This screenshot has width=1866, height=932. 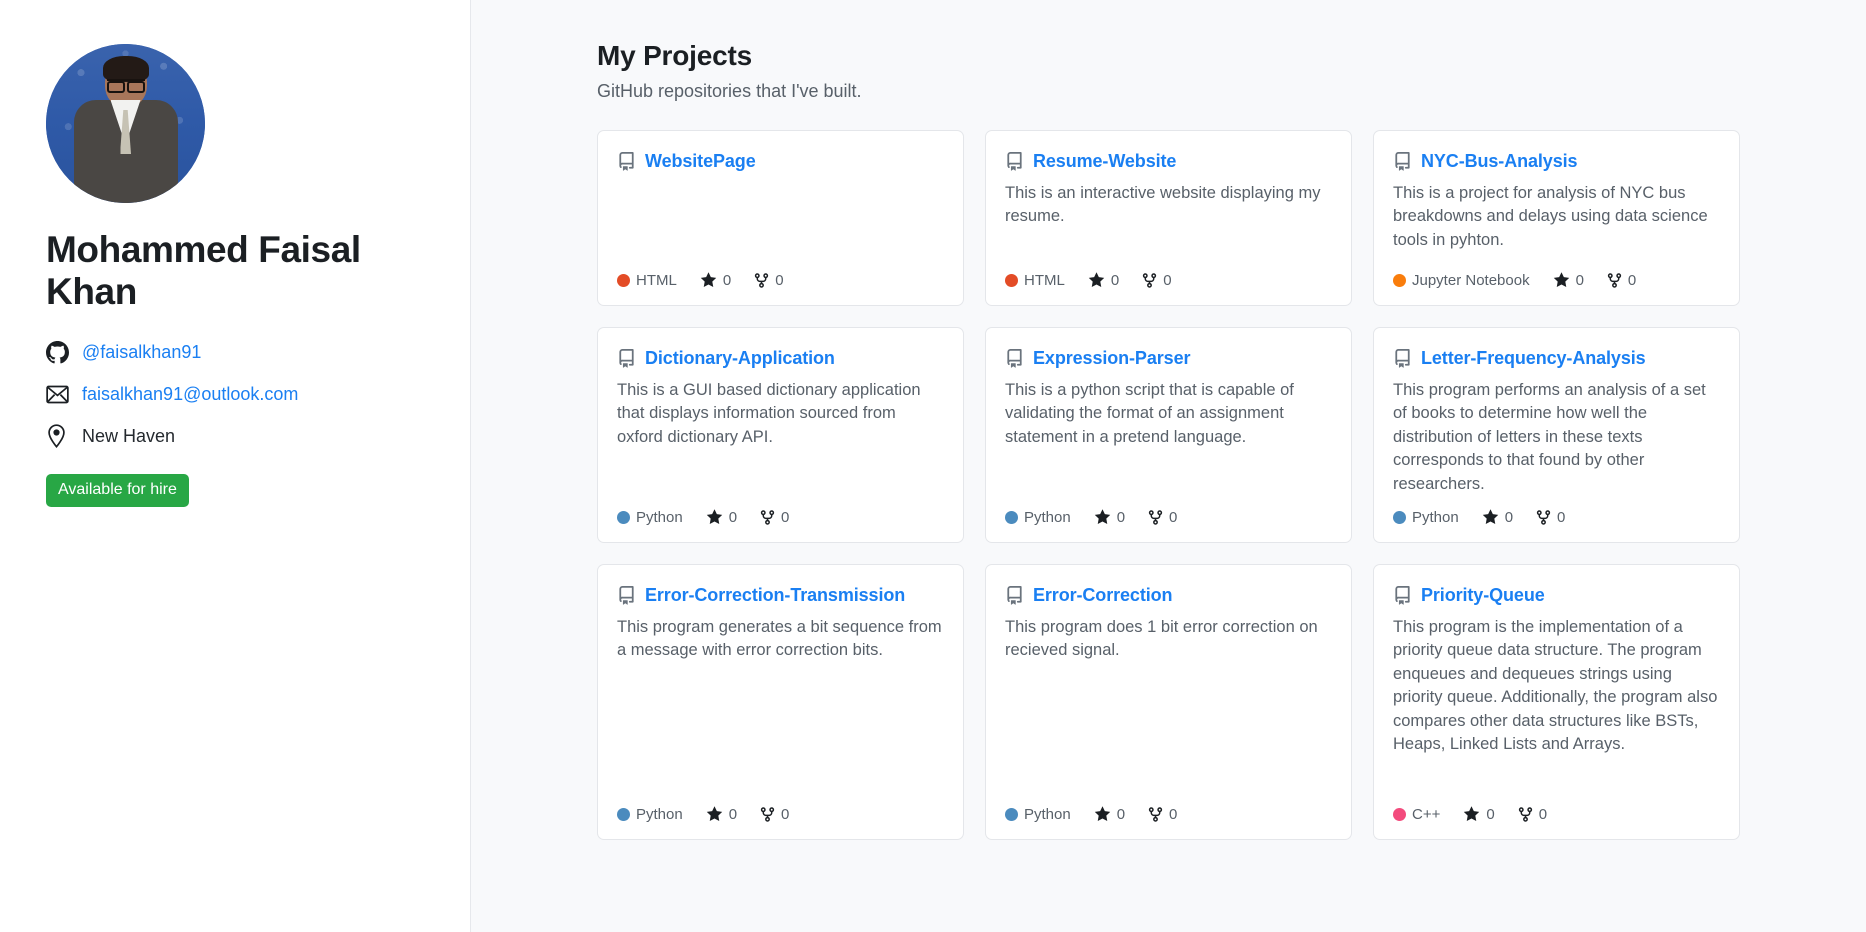 I want to click on card-header: NYC-Bus-Analysis, so click(x=1556, y=161).